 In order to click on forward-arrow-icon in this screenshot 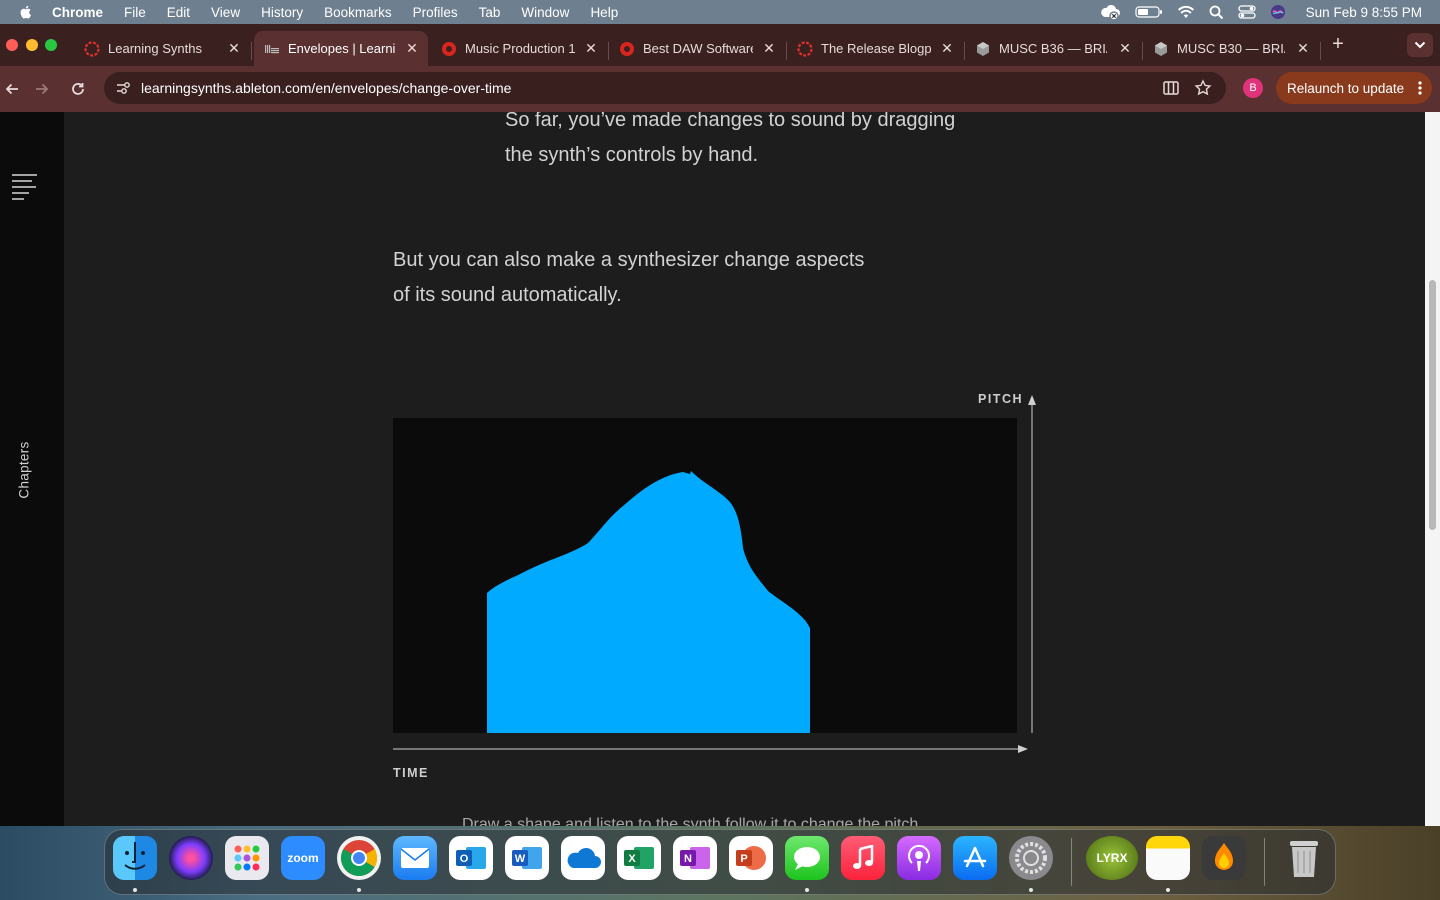, I will do `click(42, 89)`.